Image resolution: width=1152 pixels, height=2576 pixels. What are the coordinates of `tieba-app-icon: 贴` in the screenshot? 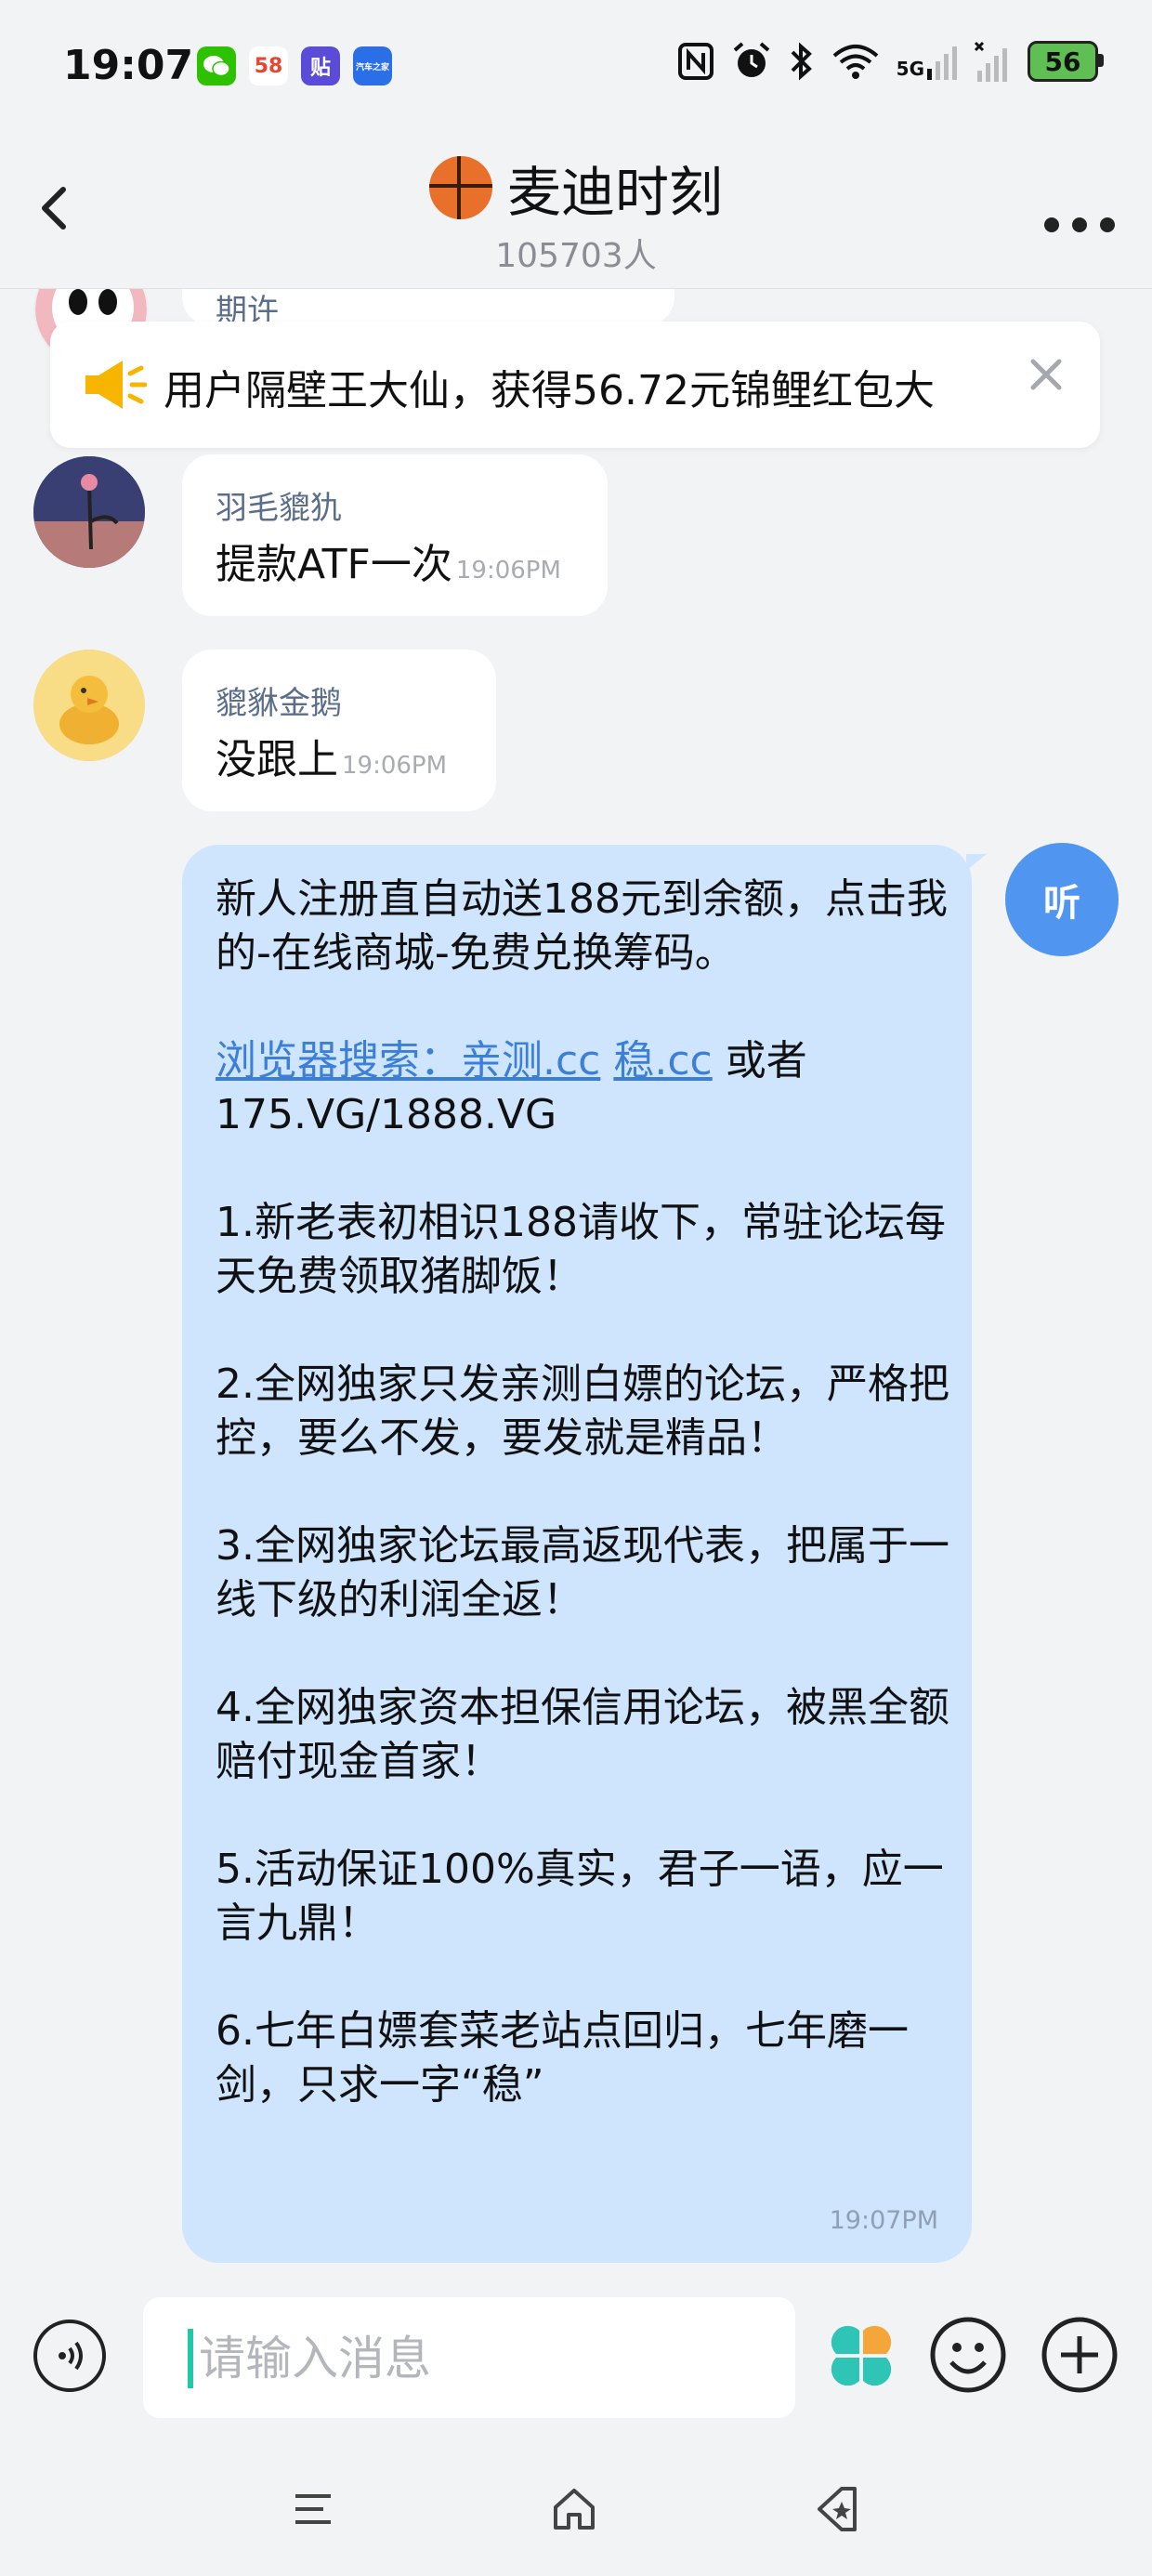 It's located at (320, 65).